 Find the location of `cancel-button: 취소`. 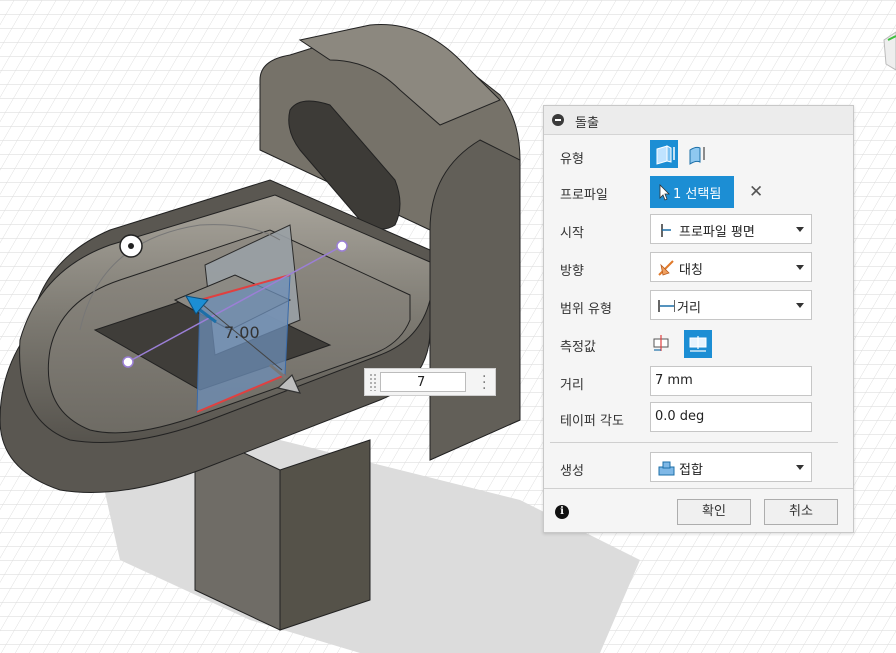

cancel-button: 취소 is located at coordinates (801, 512).